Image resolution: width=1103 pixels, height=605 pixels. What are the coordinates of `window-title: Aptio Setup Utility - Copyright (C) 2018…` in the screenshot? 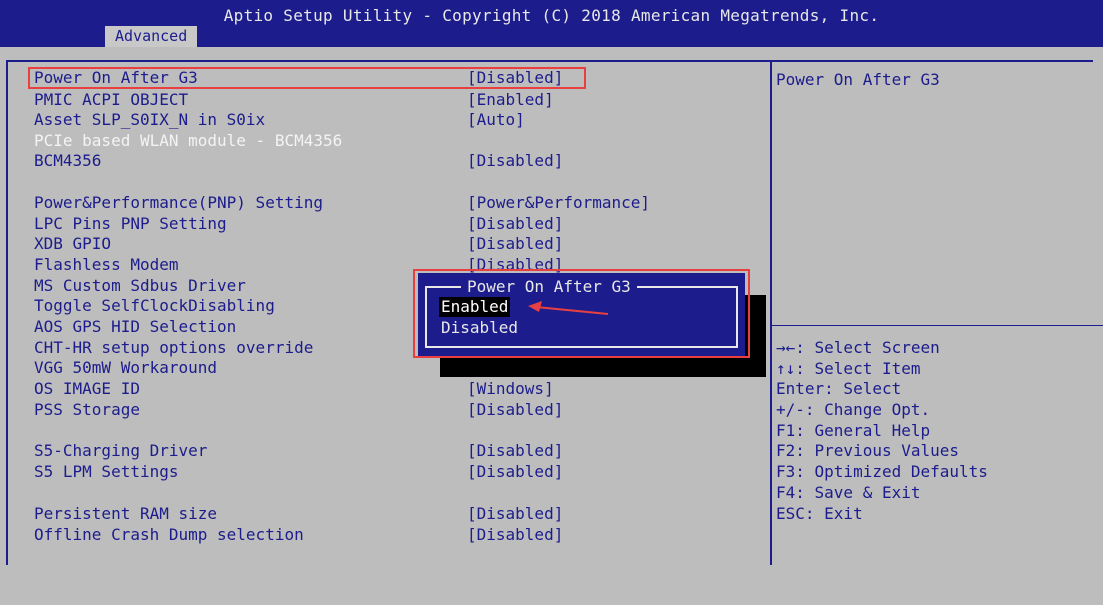 It's located at (551, 15).